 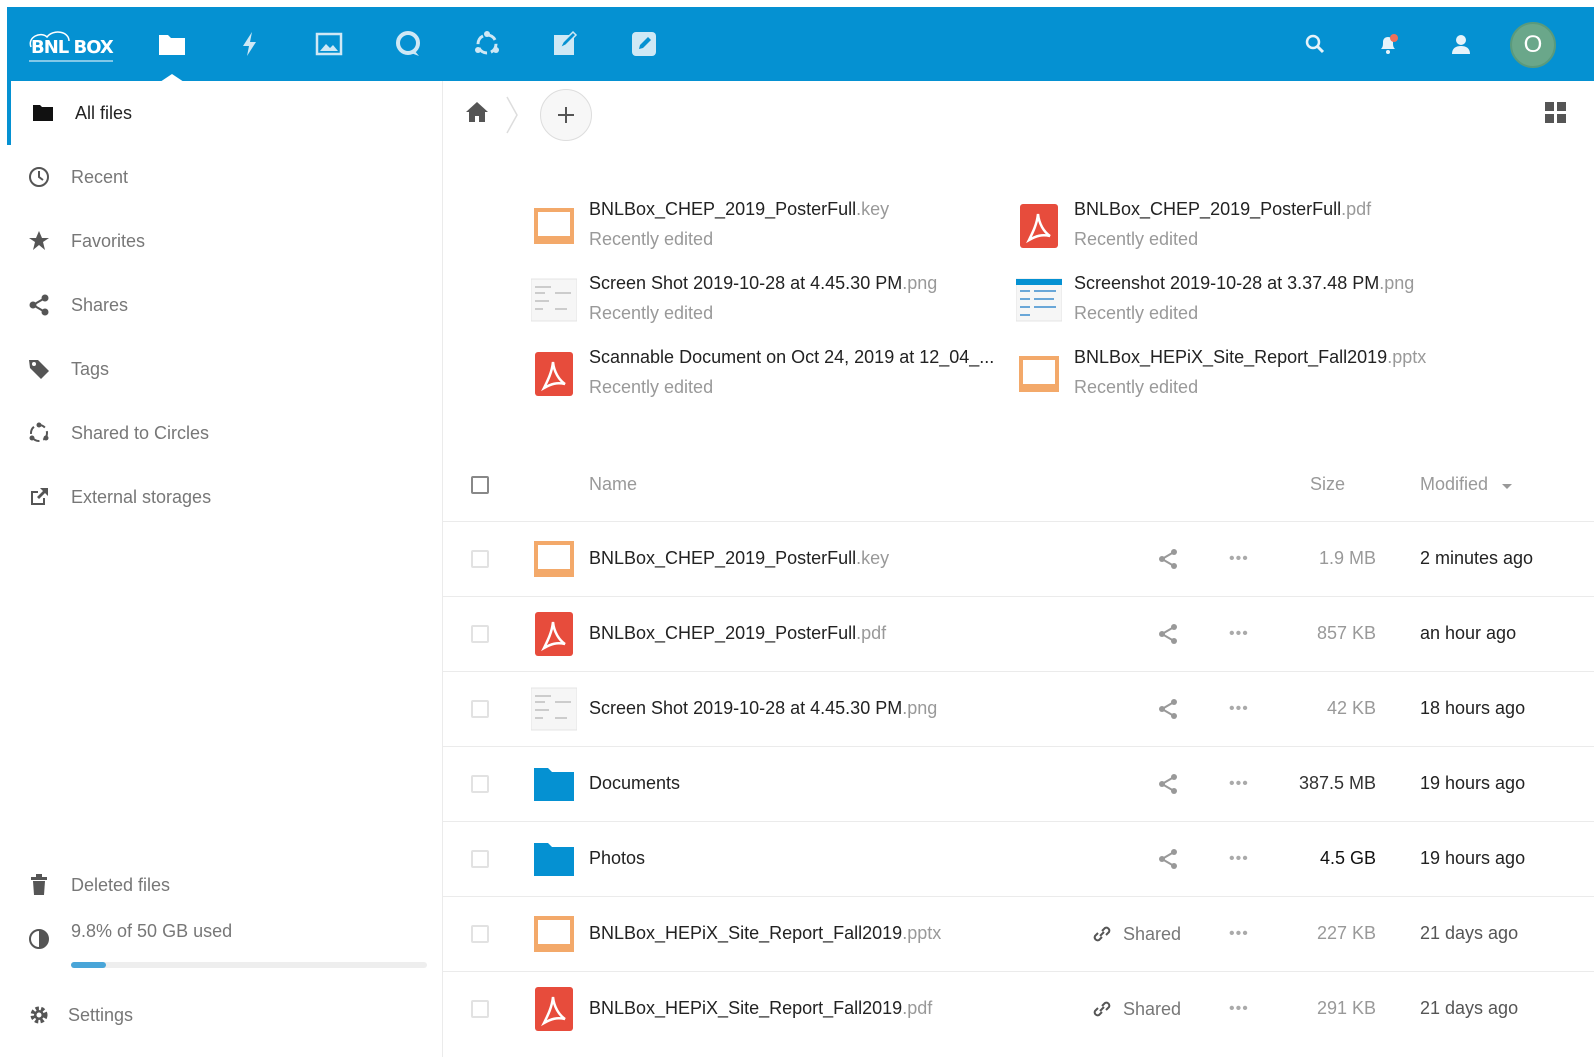 I want to click on file-size: 1.9 MB, so click(x=1347, y=558).